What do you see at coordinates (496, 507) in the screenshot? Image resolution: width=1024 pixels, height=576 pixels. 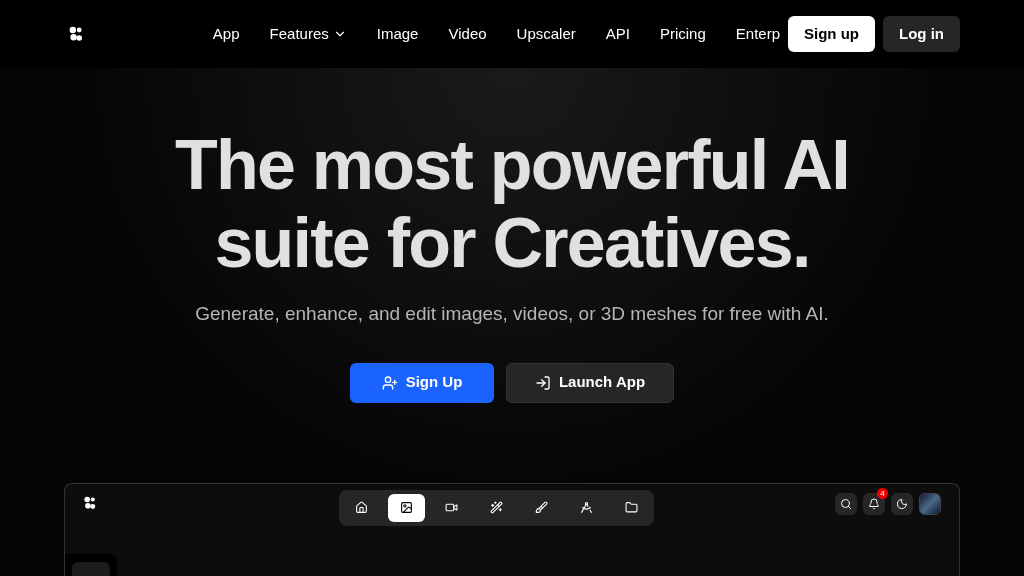 I see `magic-wand-icon` at bounding box center [496, 507].